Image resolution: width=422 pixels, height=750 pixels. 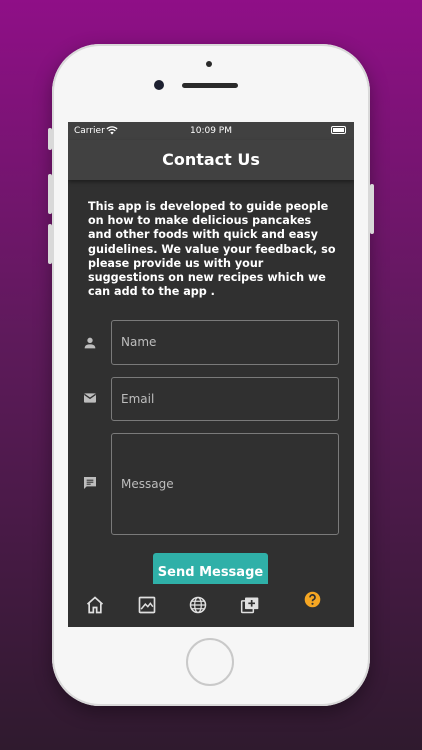 What do you see at coordinates (209, 64) in the screenshot?
I see `proximity-sensor` at bounding box center [209, 64].